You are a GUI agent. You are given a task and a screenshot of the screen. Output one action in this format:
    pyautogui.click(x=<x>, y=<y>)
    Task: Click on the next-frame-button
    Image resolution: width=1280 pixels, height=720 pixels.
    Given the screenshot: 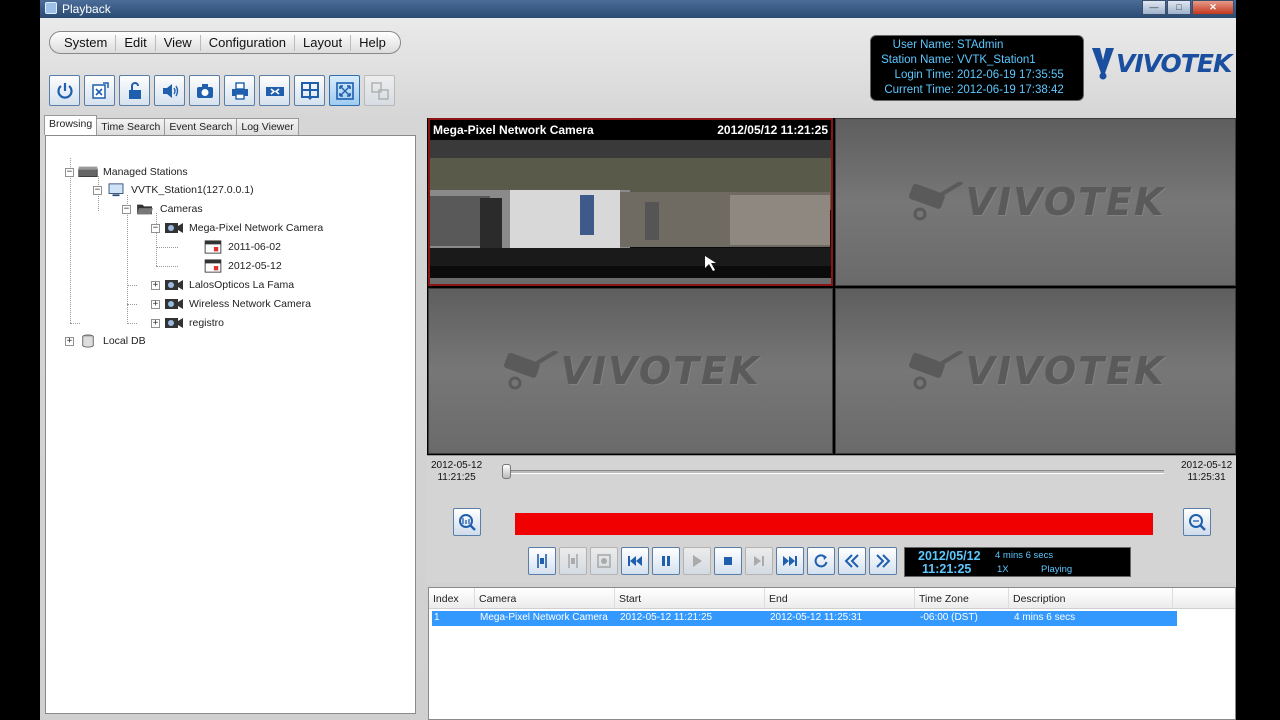 What is the action you would take?
    pyautogui.click(x=759, y=561)
    